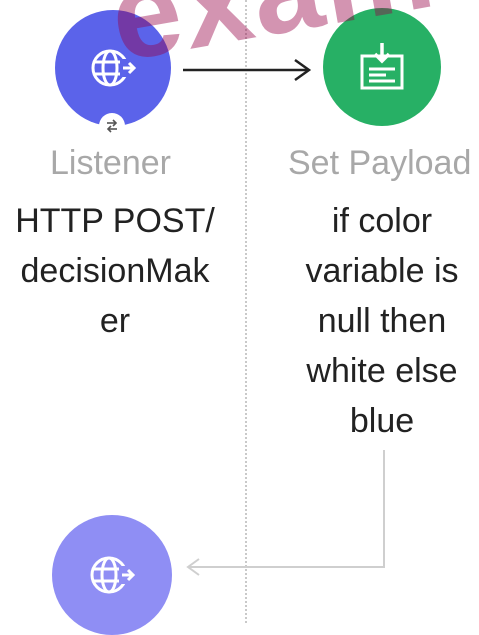  Describe the element at coordinates (112, 126) in the screenshot. I see `reconnect-arrows-icon` at that location.